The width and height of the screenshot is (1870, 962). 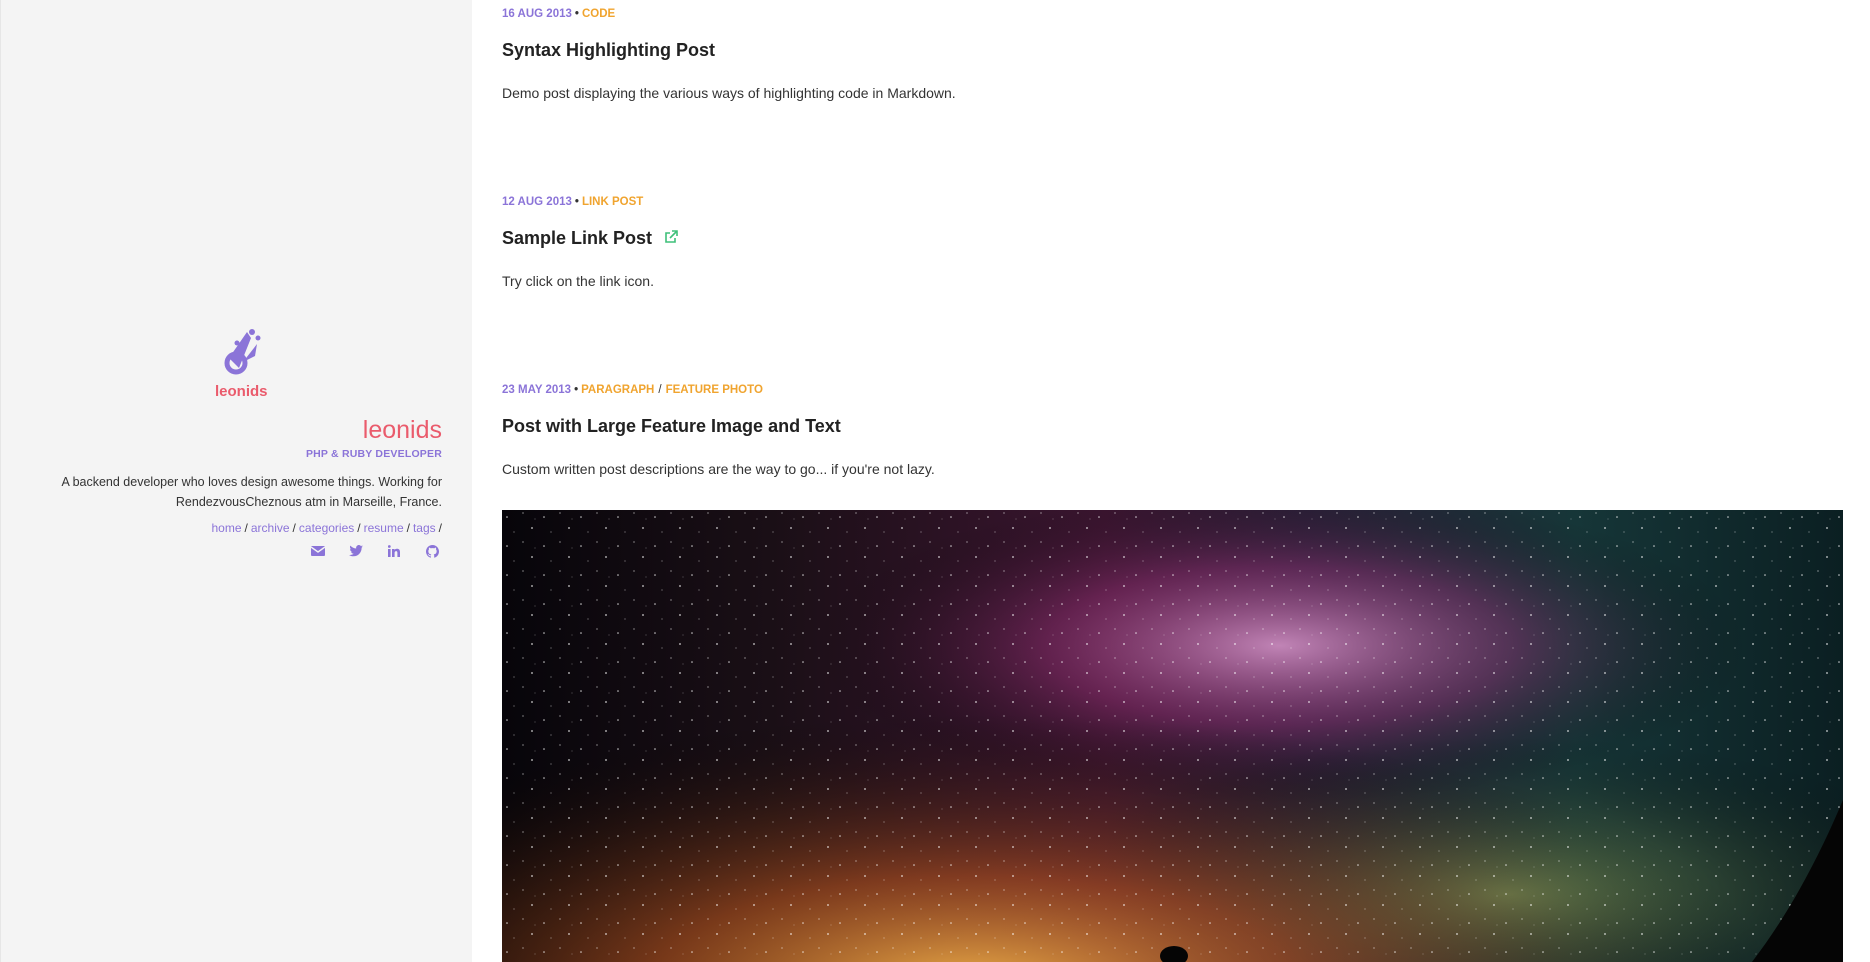 What do you see at coordinates (578, 281) in the screenshot?
I see `post-description: Try click on the link icon.` at bounding box center [578, 281].